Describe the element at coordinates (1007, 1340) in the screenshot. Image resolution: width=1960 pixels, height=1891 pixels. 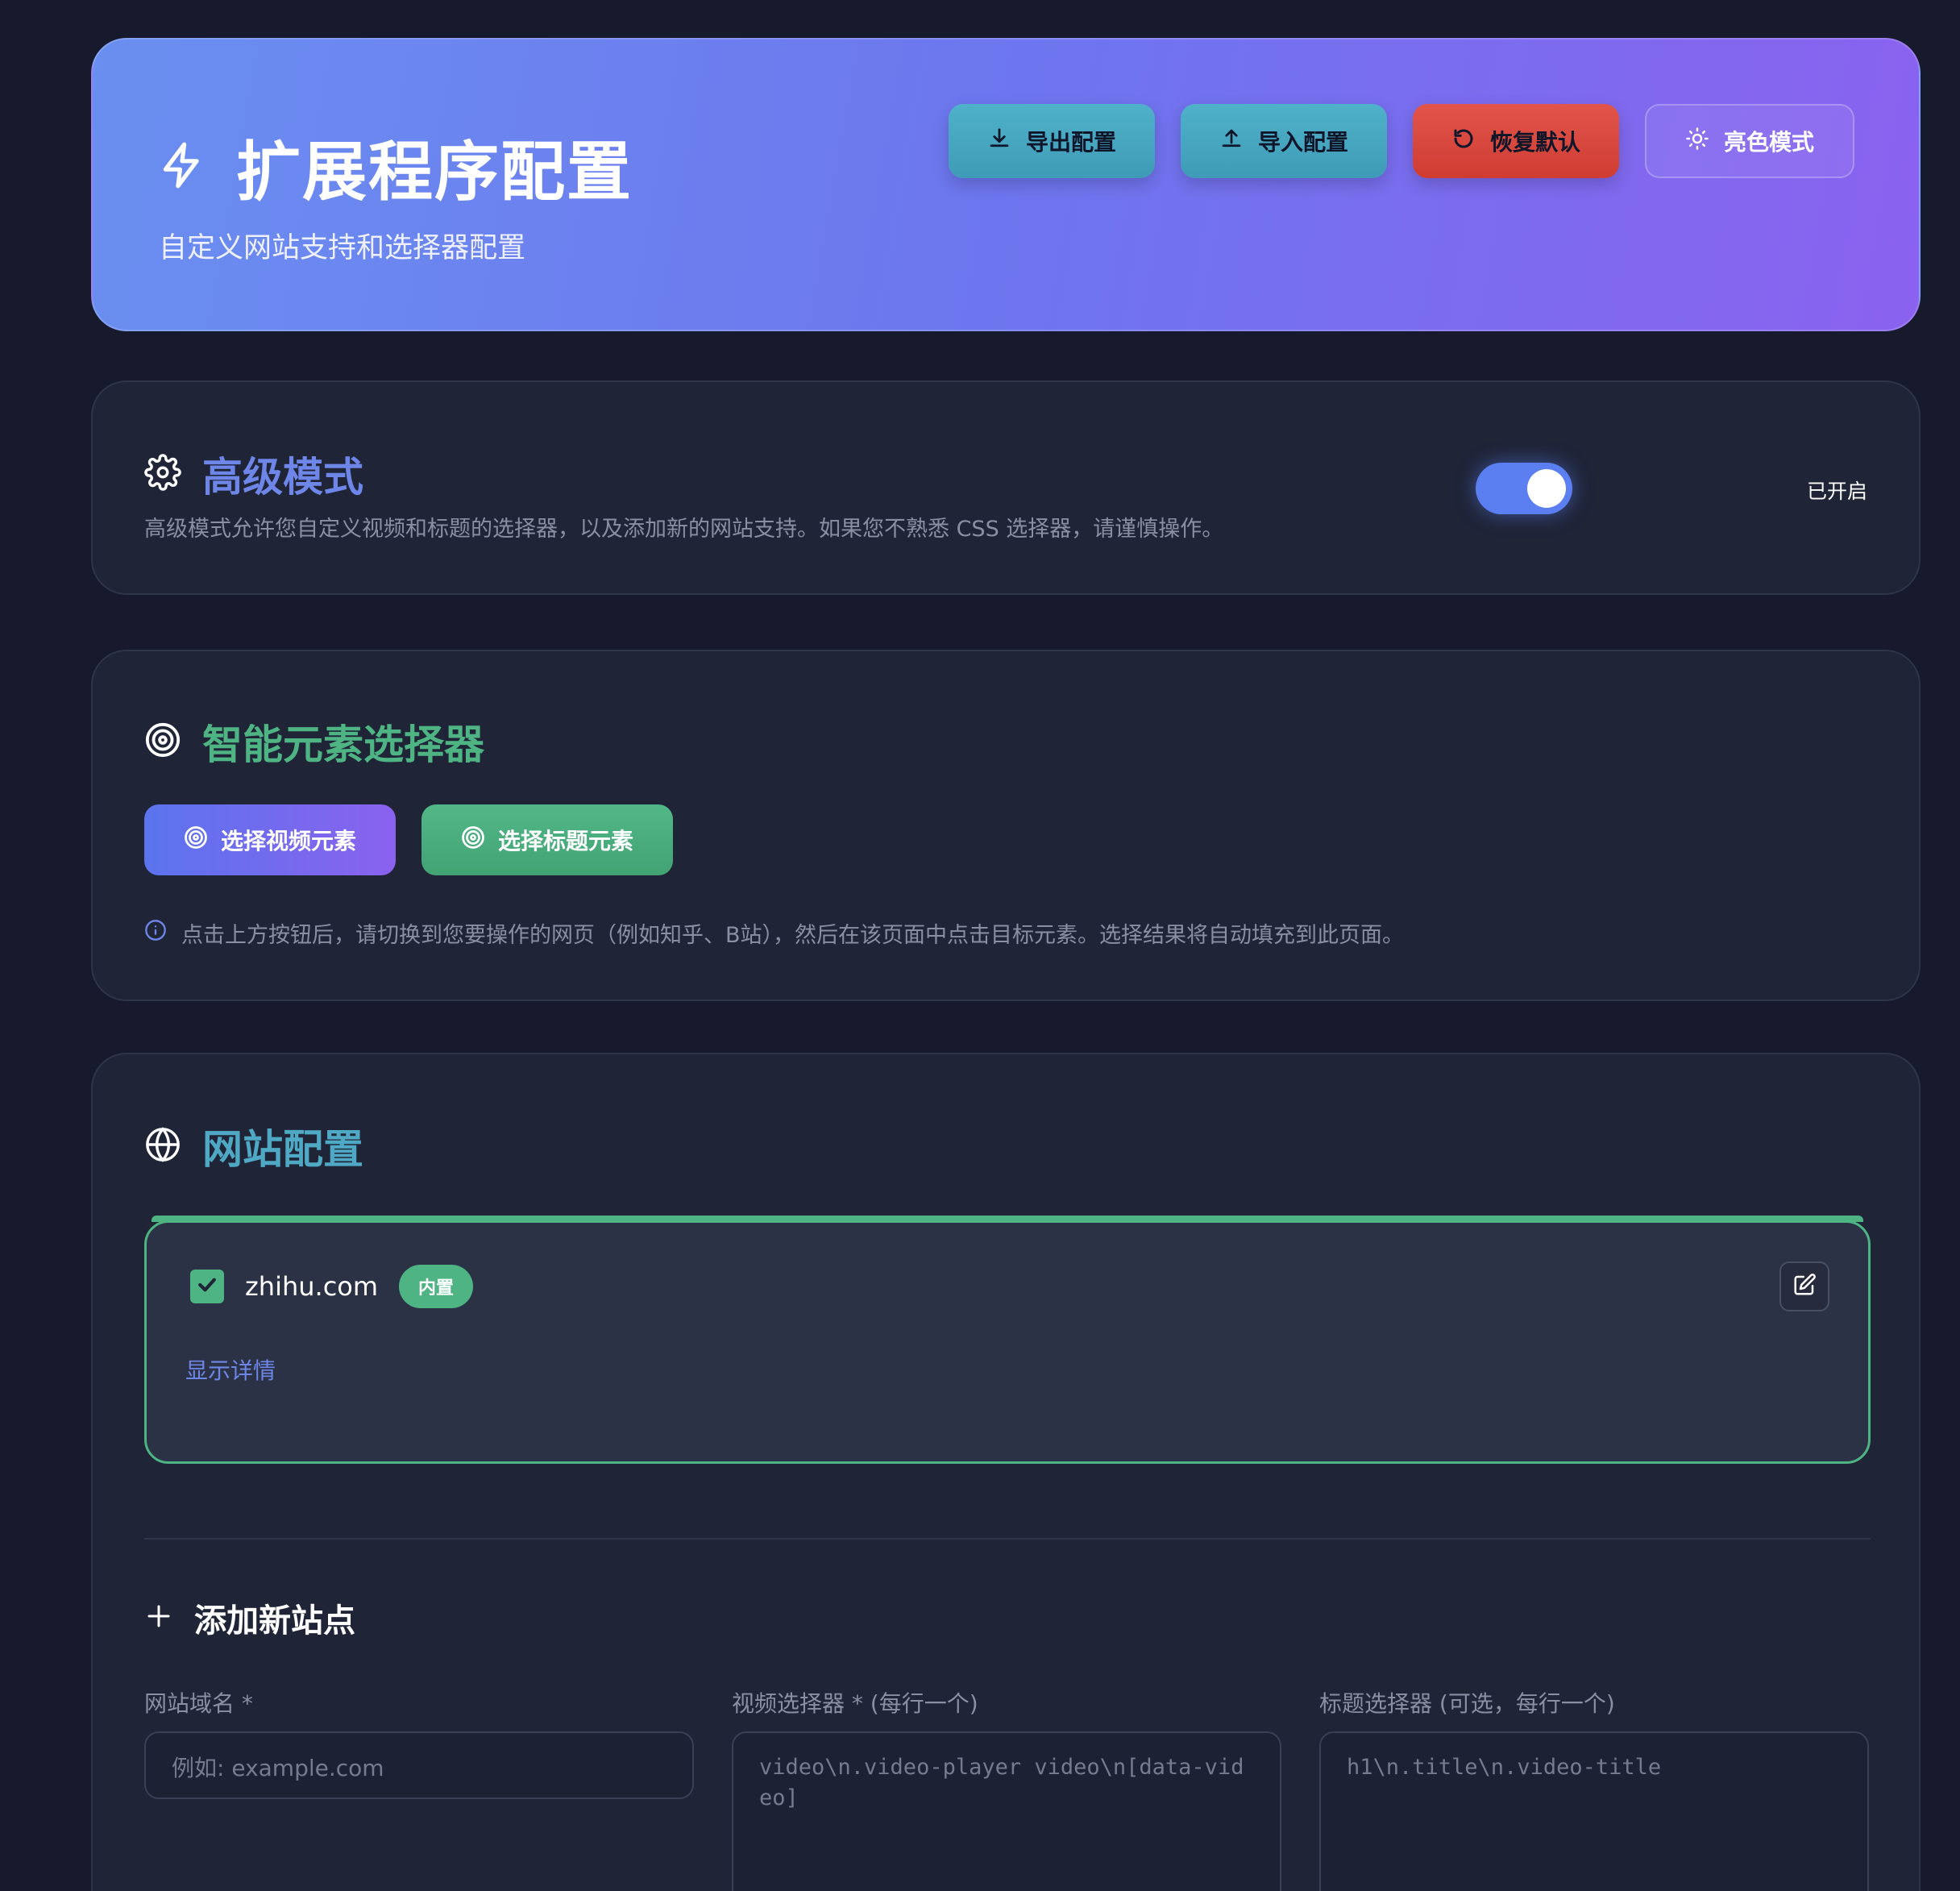
I see `site-item: zhihu.com 内置 显示详情` at that location.